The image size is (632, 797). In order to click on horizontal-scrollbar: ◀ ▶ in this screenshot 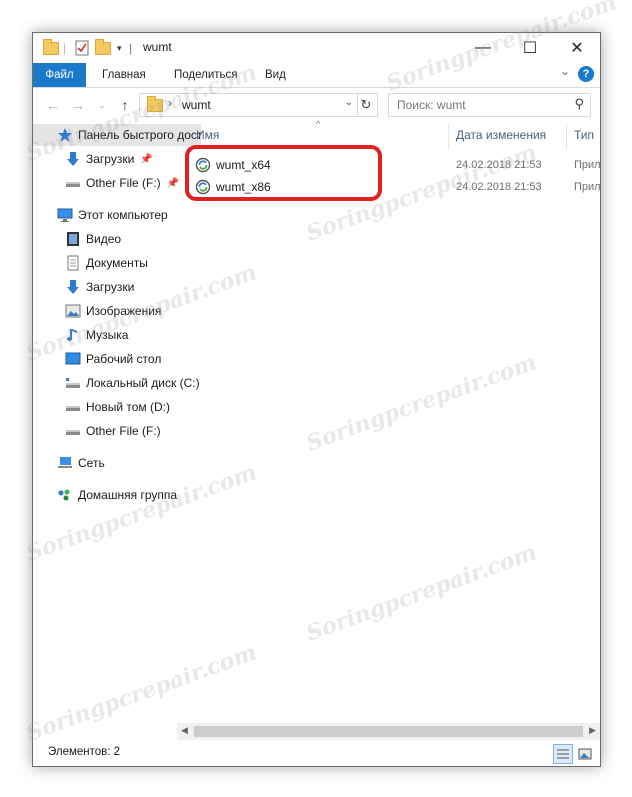, I will do `click(388, 731)`.